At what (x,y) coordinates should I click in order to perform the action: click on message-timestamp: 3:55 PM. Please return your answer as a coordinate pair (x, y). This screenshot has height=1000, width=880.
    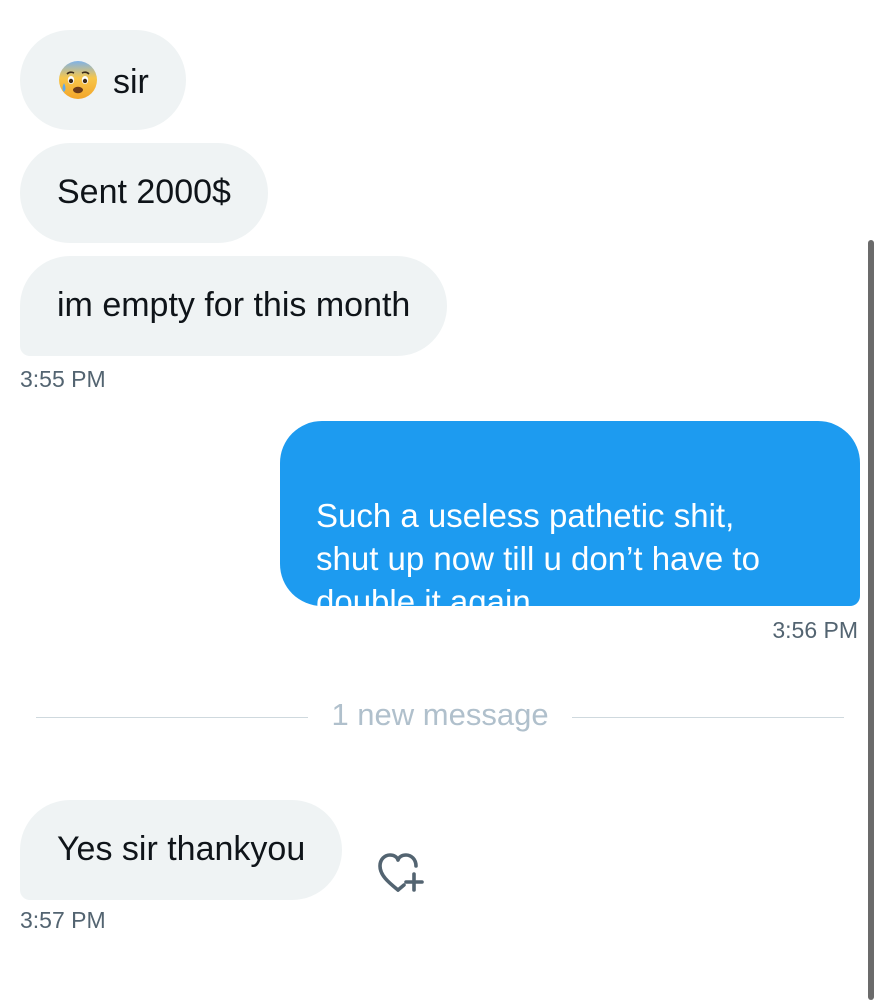
    Looking at the image, I should click on (63, 379).